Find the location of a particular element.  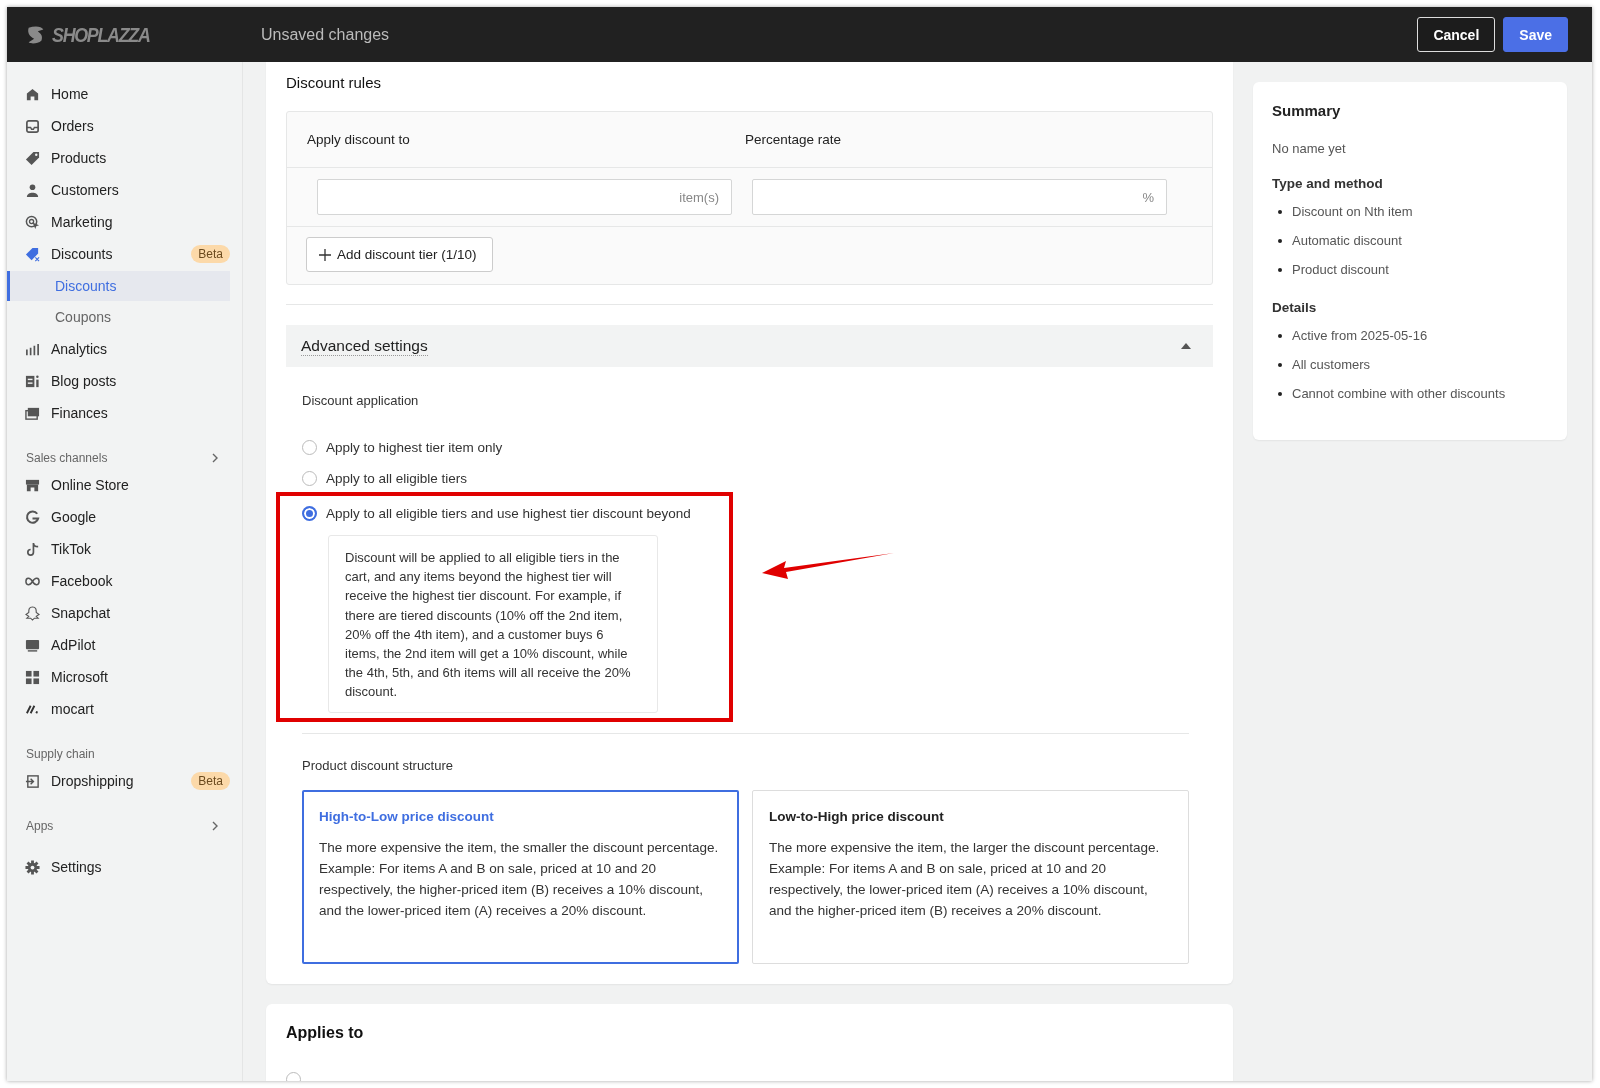

column-header: Percentage rate is located at coordinates (794, 139).